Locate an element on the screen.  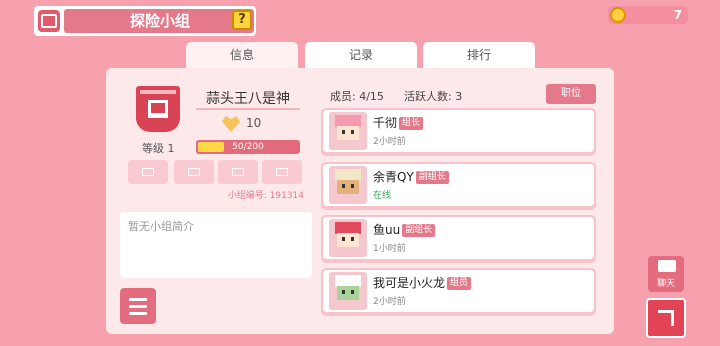
role-badge: 组员 is located at coordinates (459, 283).